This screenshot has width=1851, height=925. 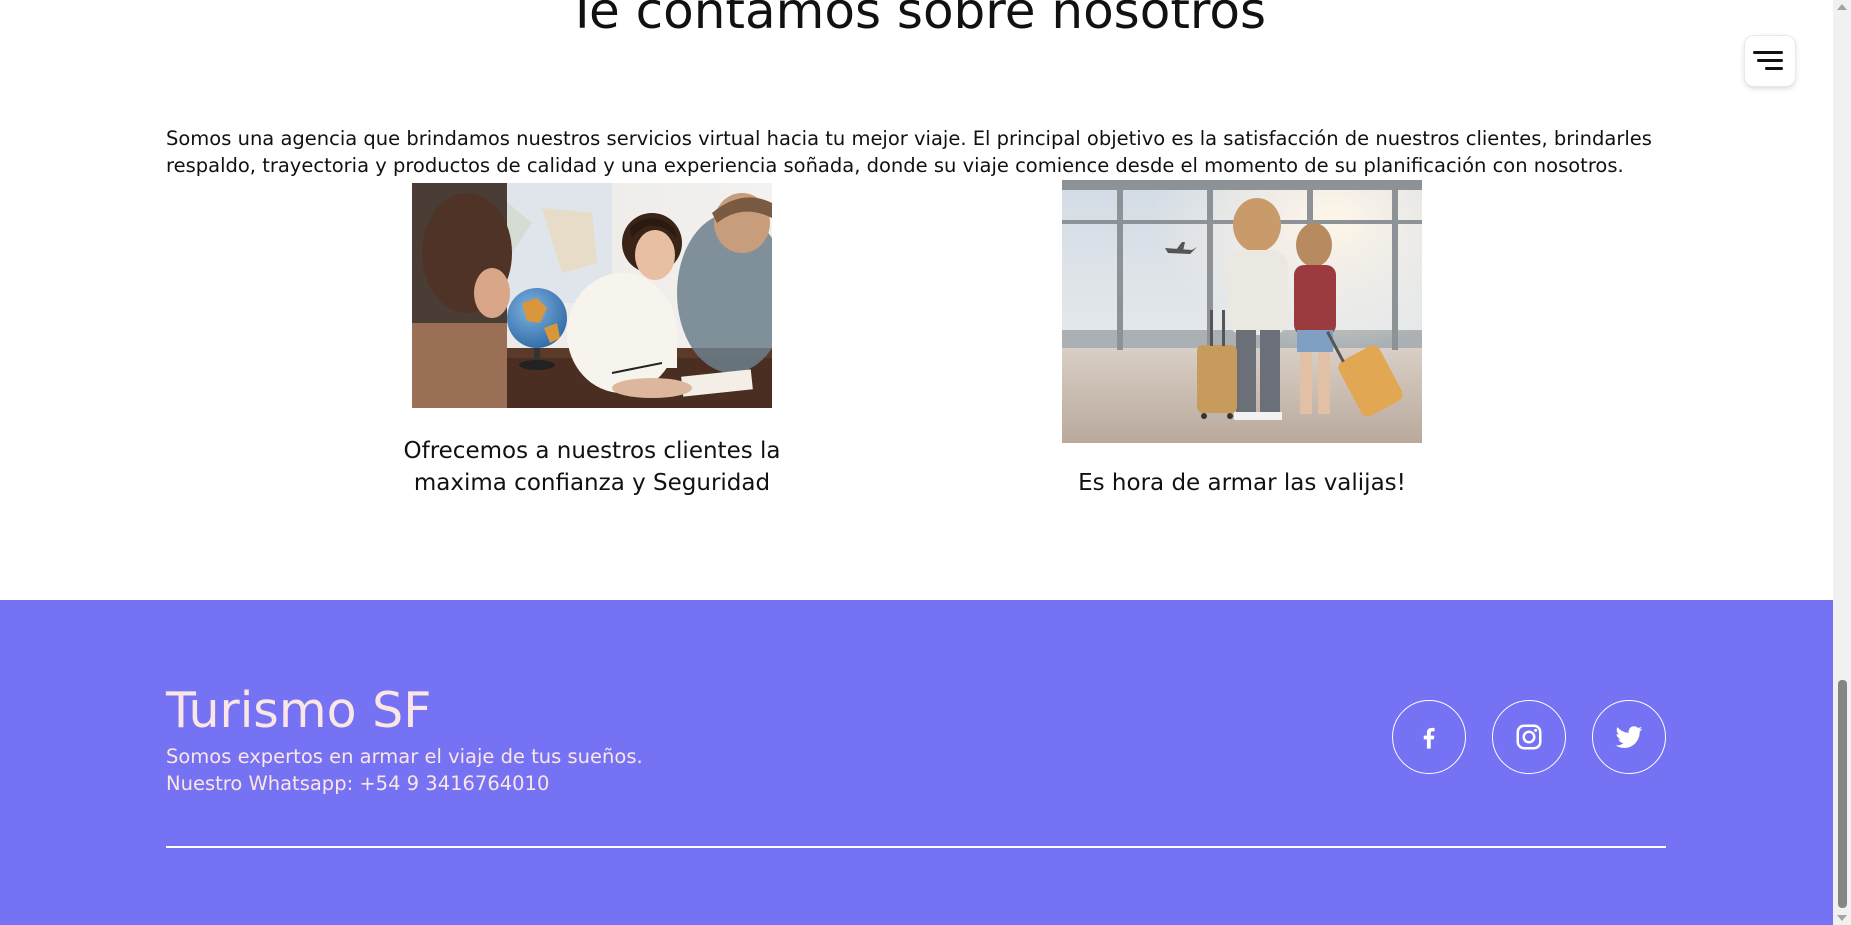 I want to click on footer-whatsapp: Nuestro Whatsapp: +54 9 3416764010, so click(x=358, y=783).